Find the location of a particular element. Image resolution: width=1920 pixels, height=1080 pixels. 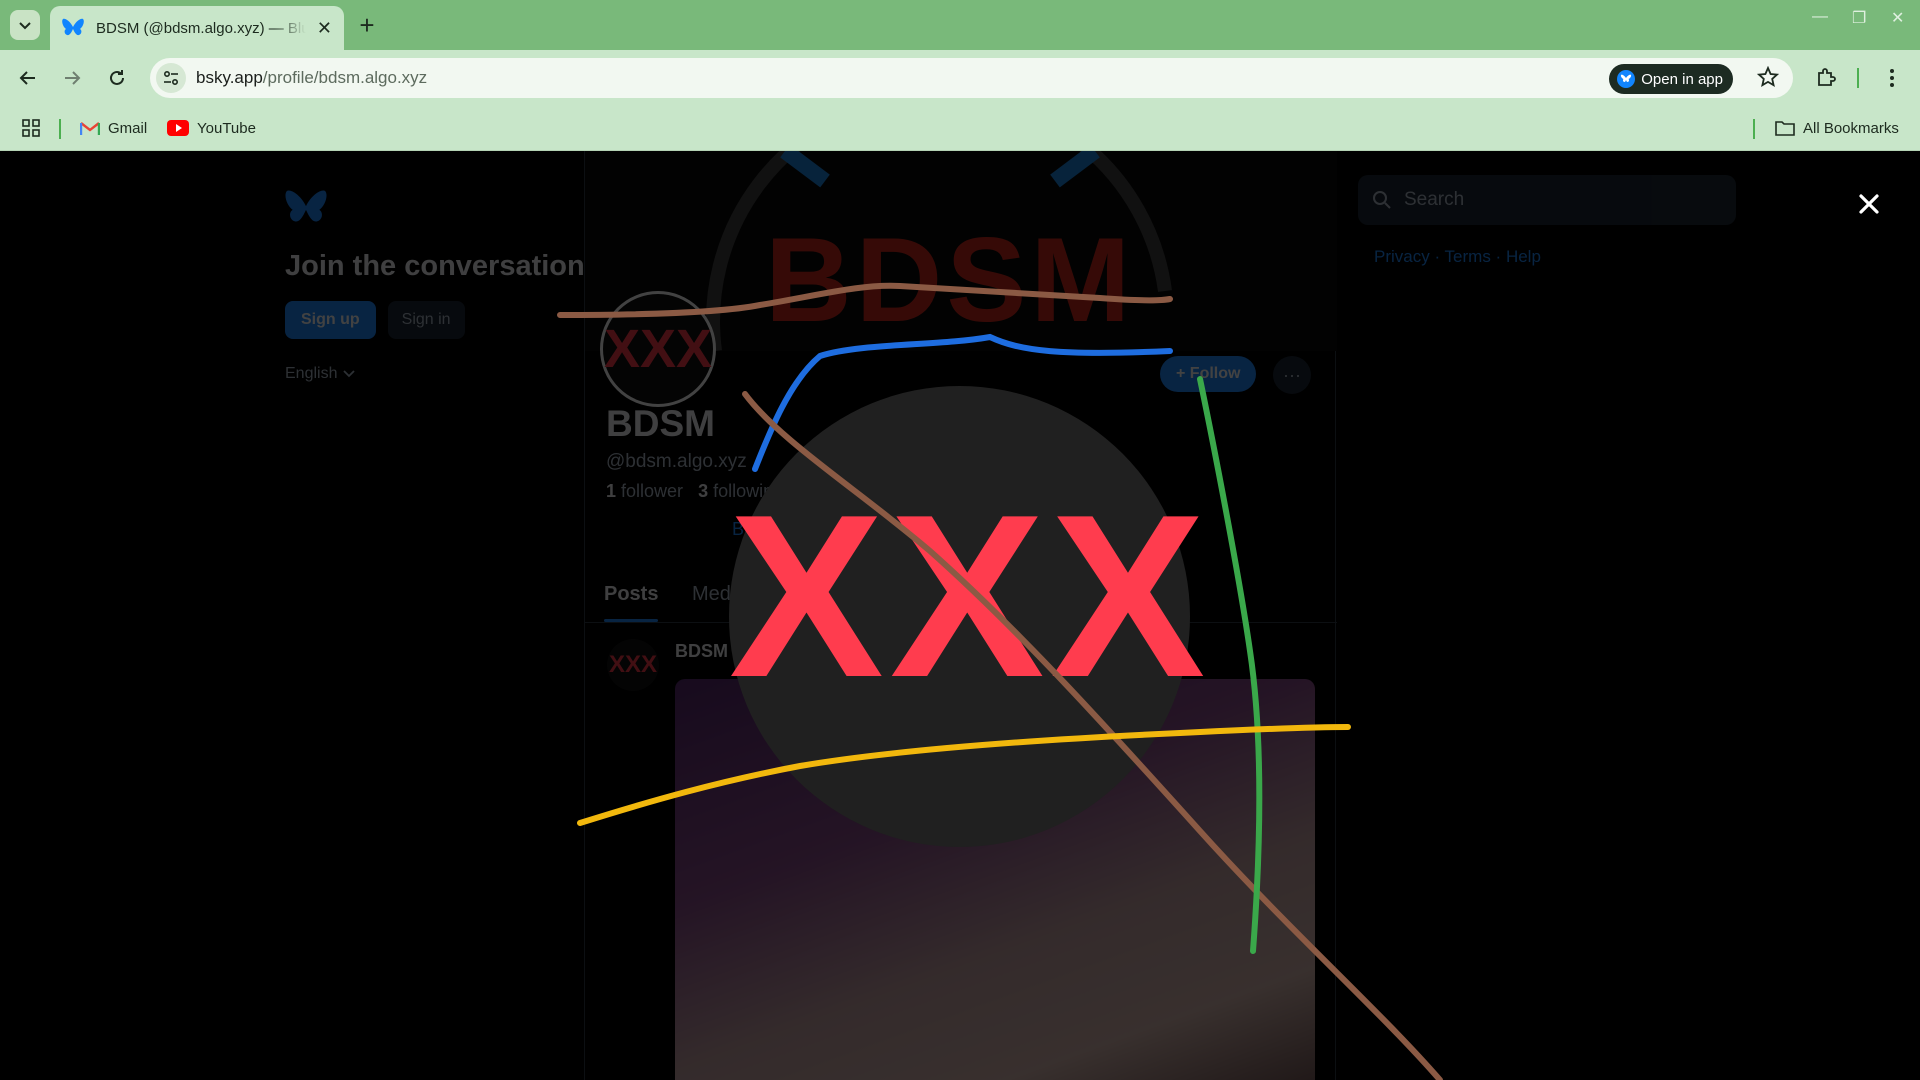

open-in-app-button: Open in app is located at coordinates (1671, 79).